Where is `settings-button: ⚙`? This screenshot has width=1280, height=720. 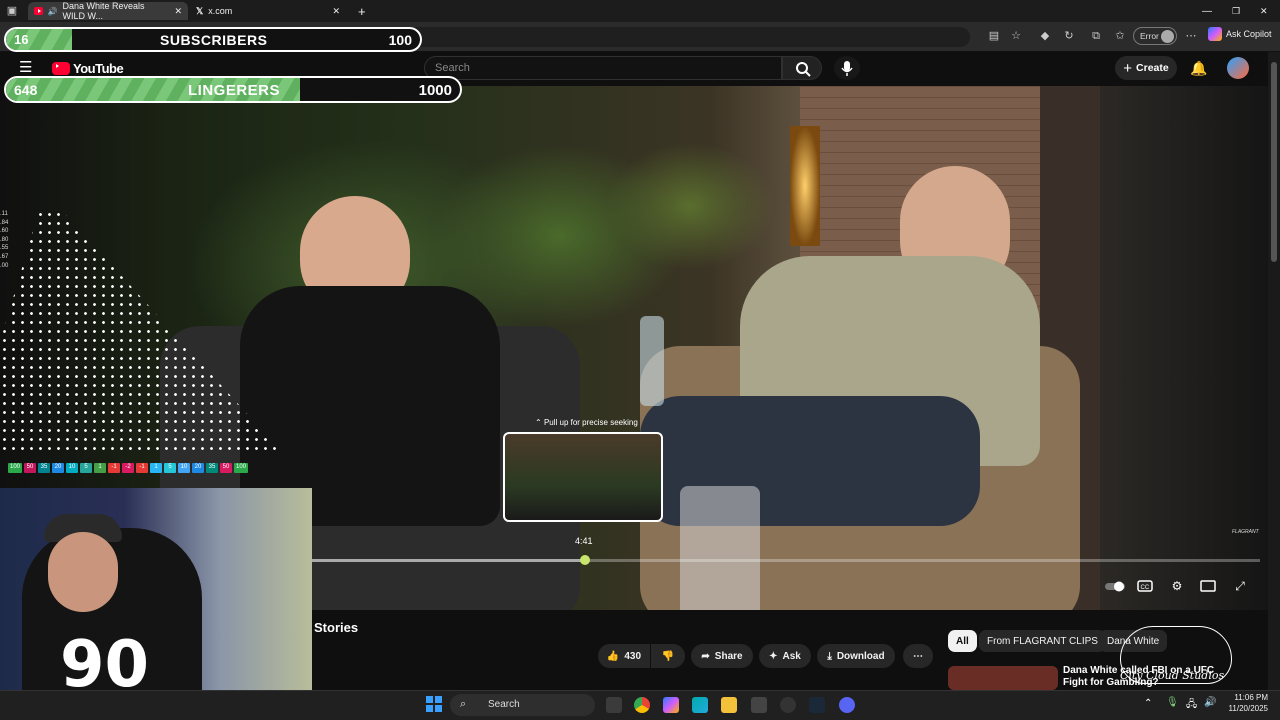
settings-button: ⚙ is located at coordinates (1177, 586).